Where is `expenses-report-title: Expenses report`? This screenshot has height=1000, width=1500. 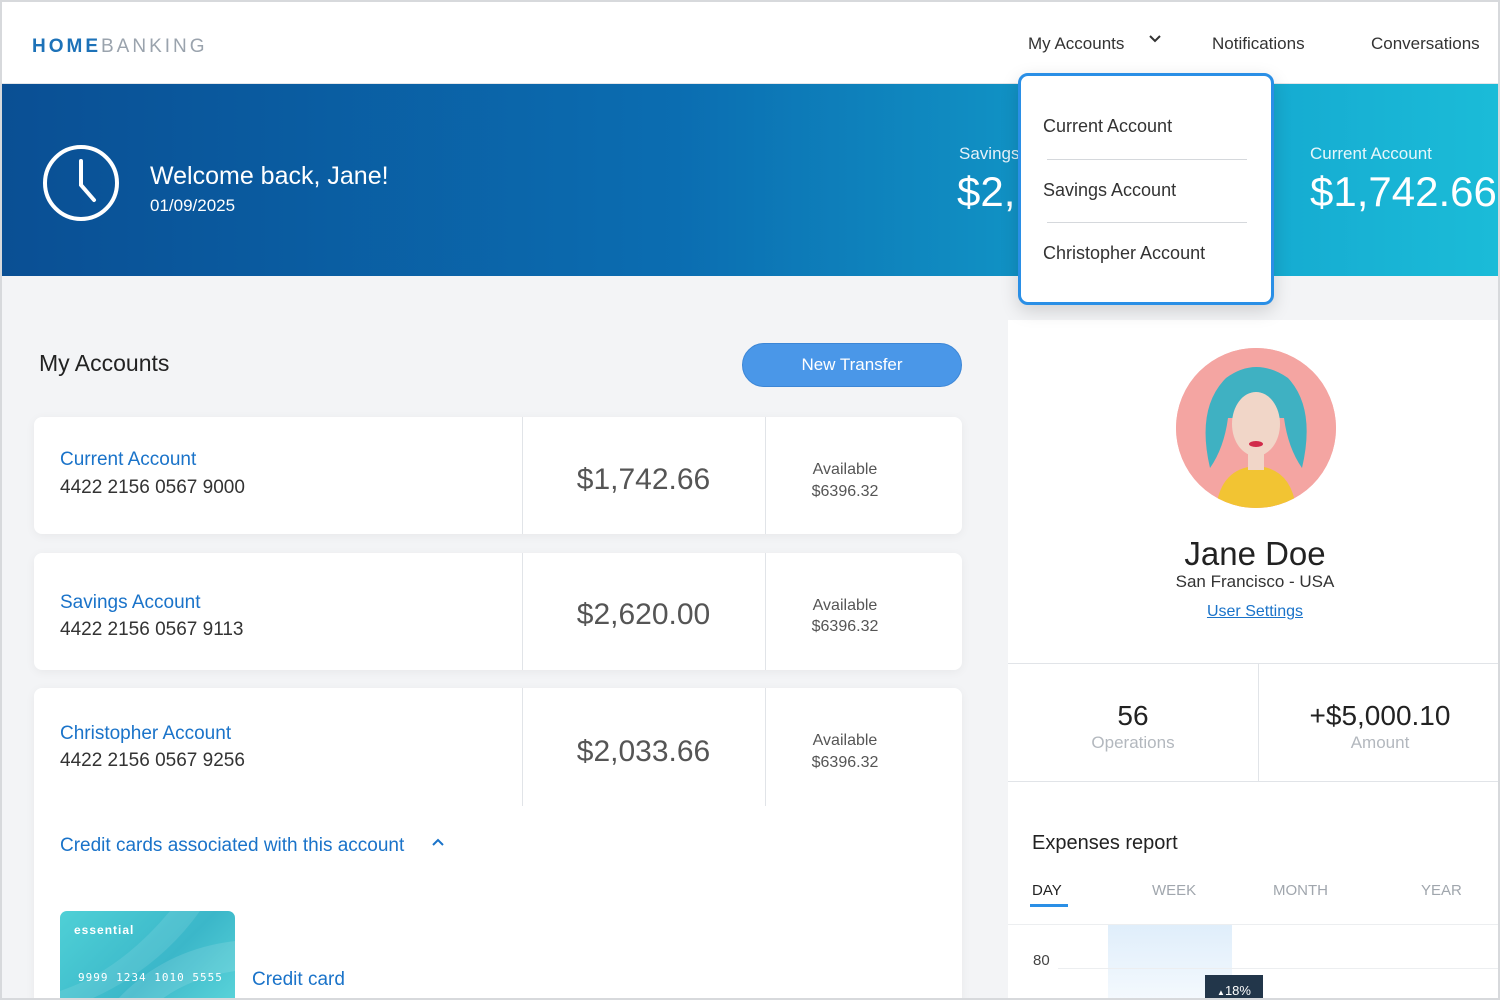 expenses-report-title: Expenses report is located at coordinates (1105, 843).